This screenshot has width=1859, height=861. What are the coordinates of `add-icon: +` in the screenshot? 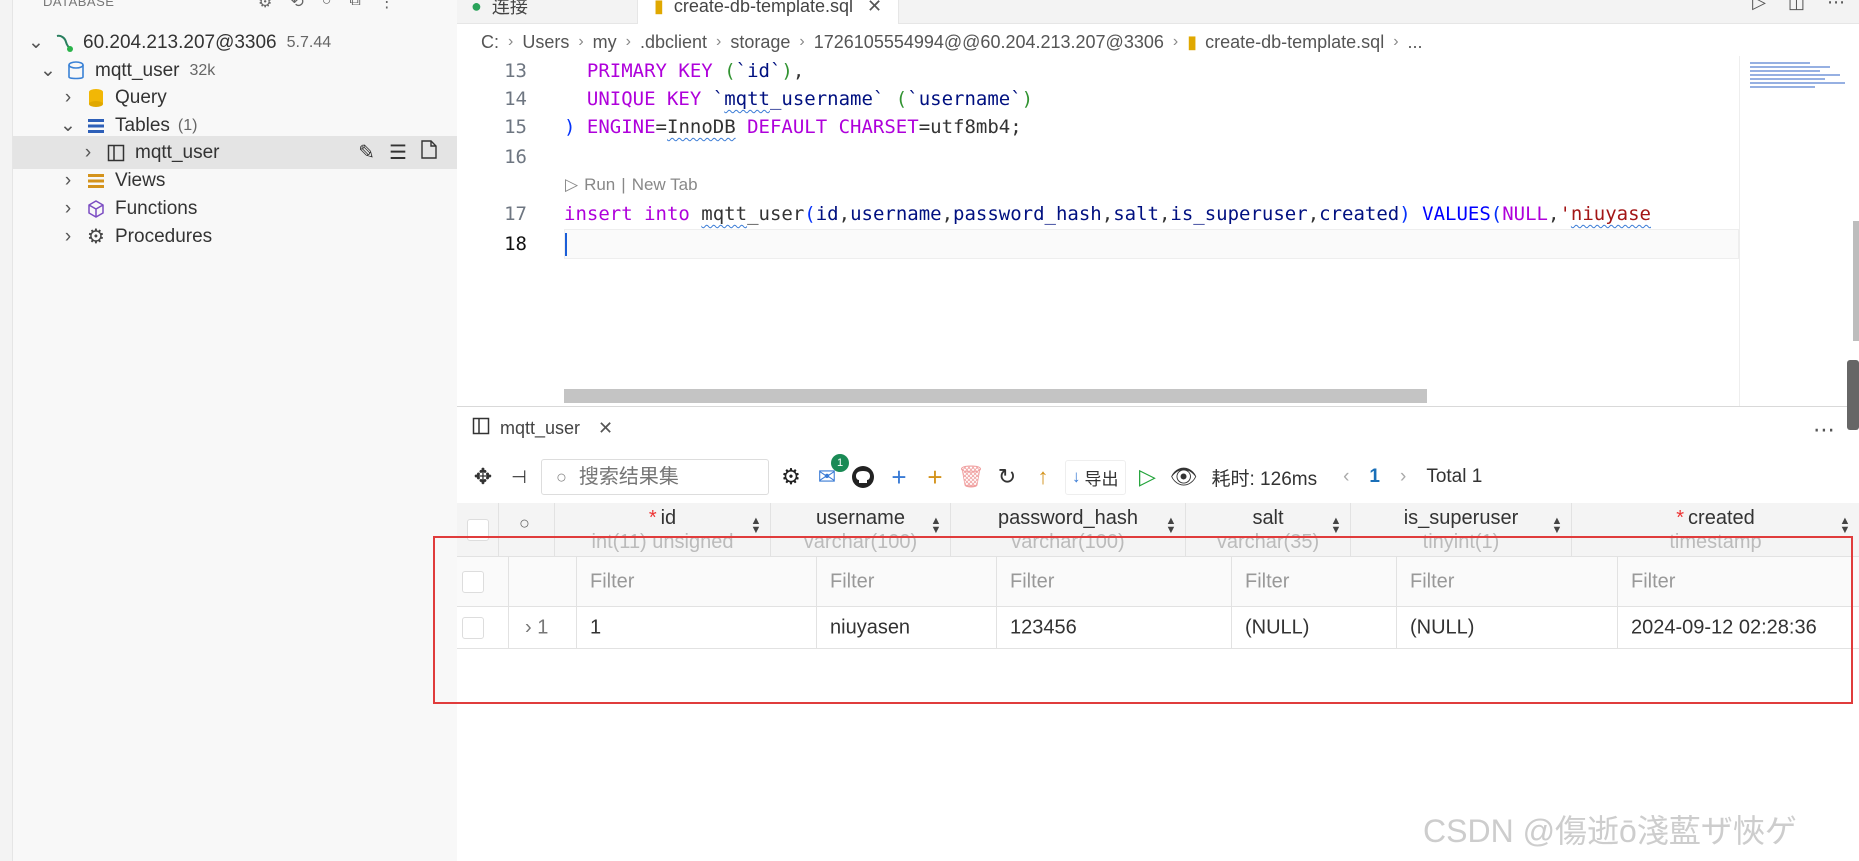 It's located at (899, 477).